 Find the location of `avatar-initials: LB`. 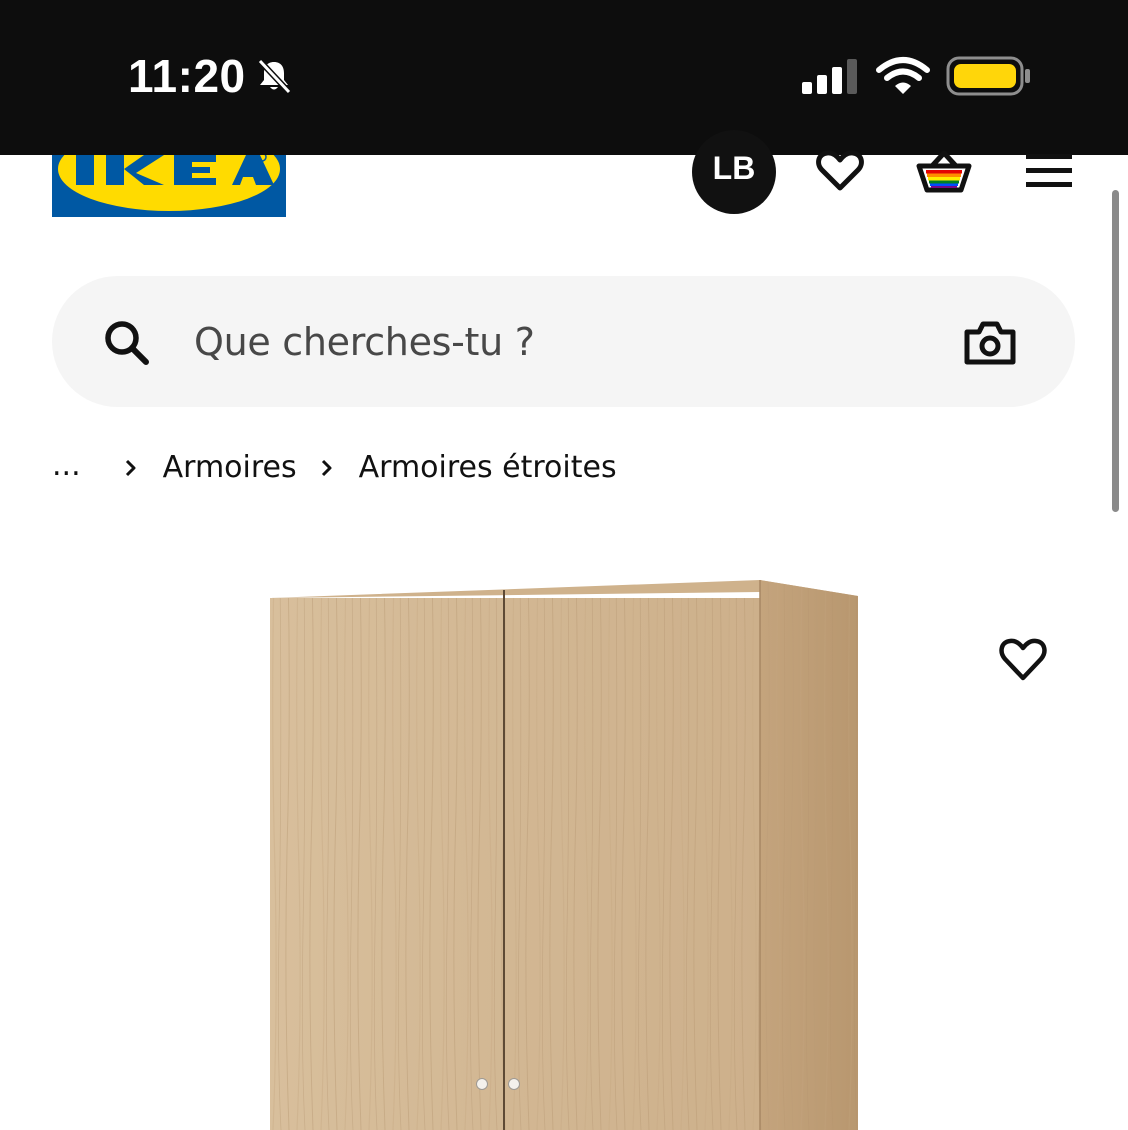

avatar-initials: LB is located at coordinates (734, 167).